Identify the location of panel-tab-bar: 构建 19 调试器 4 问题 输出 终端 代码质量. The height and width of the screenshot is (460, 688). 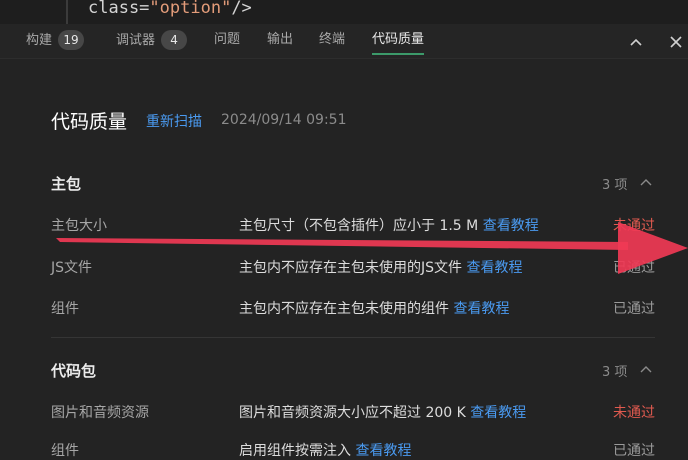
(344, 41).